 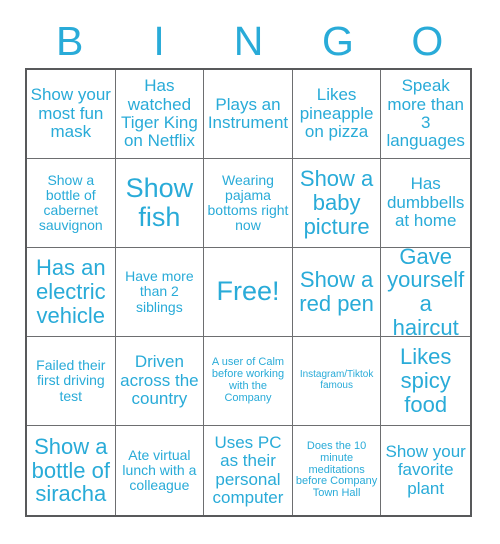 What do you see at coordinates (70, 40) in the screenshot?
I see `header-letter-b: B` at bounding box center [70, 40].